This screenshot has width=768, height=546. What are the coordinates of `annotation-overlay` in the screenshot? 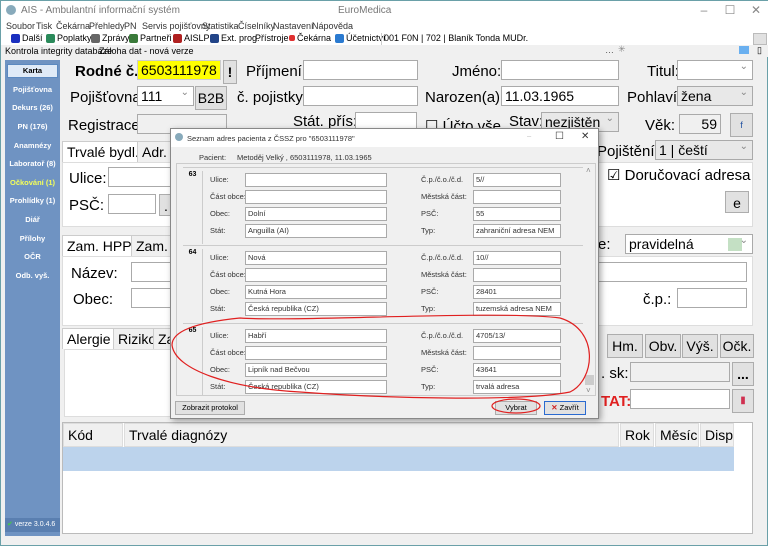 It's located at (380, 364).